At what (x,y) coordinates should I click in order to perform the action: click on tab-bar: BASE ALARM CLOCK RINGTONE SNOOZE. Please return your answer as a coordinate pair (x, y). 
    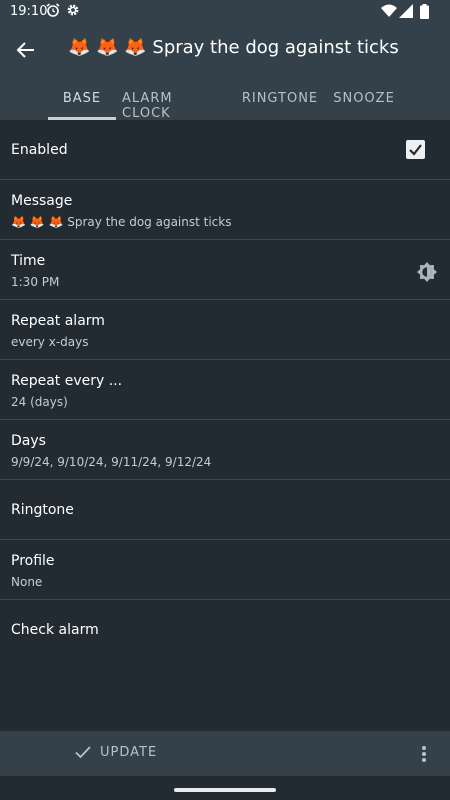
    Looking at the image, I should click on (225, 102).